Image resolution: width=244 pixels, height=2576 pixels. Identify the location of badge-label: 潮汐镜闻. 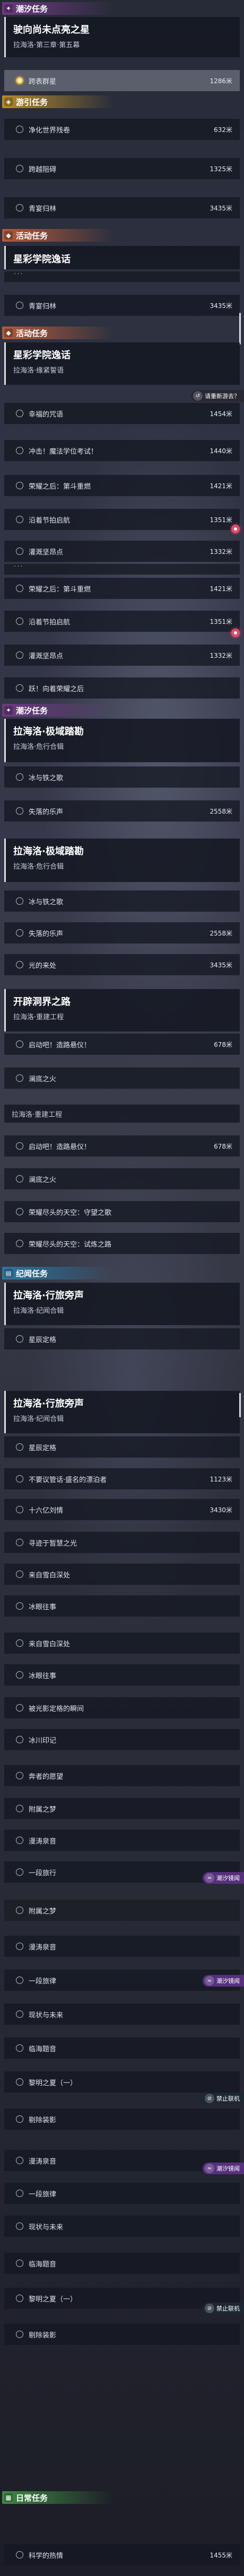
(228, 1878).